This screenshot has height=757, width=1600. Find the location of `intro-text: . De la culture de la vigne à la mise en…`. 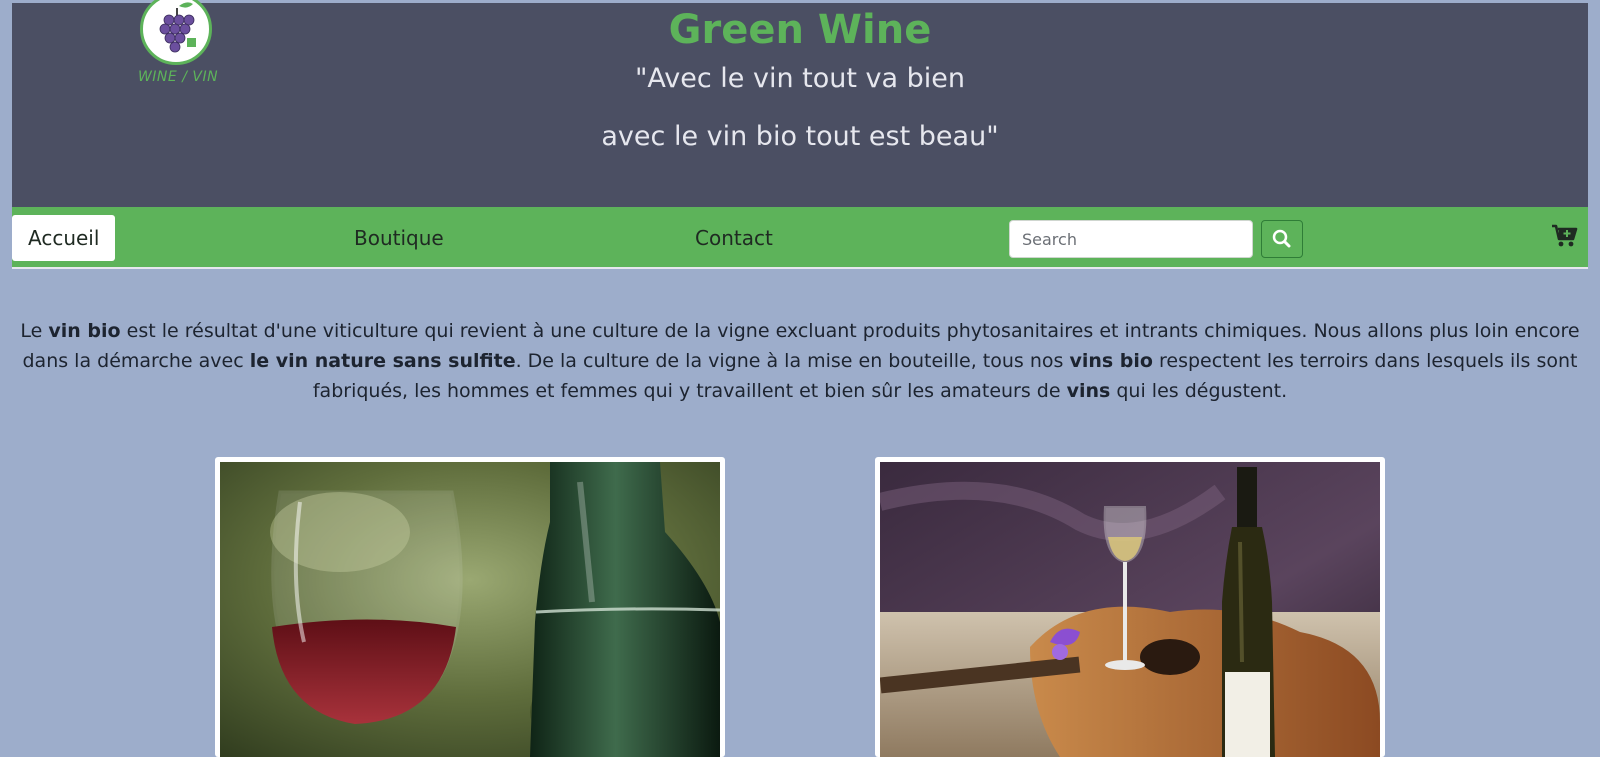

intro-text: . De la culture de la vigne à la mise en… is located at coordinates (792, 361).